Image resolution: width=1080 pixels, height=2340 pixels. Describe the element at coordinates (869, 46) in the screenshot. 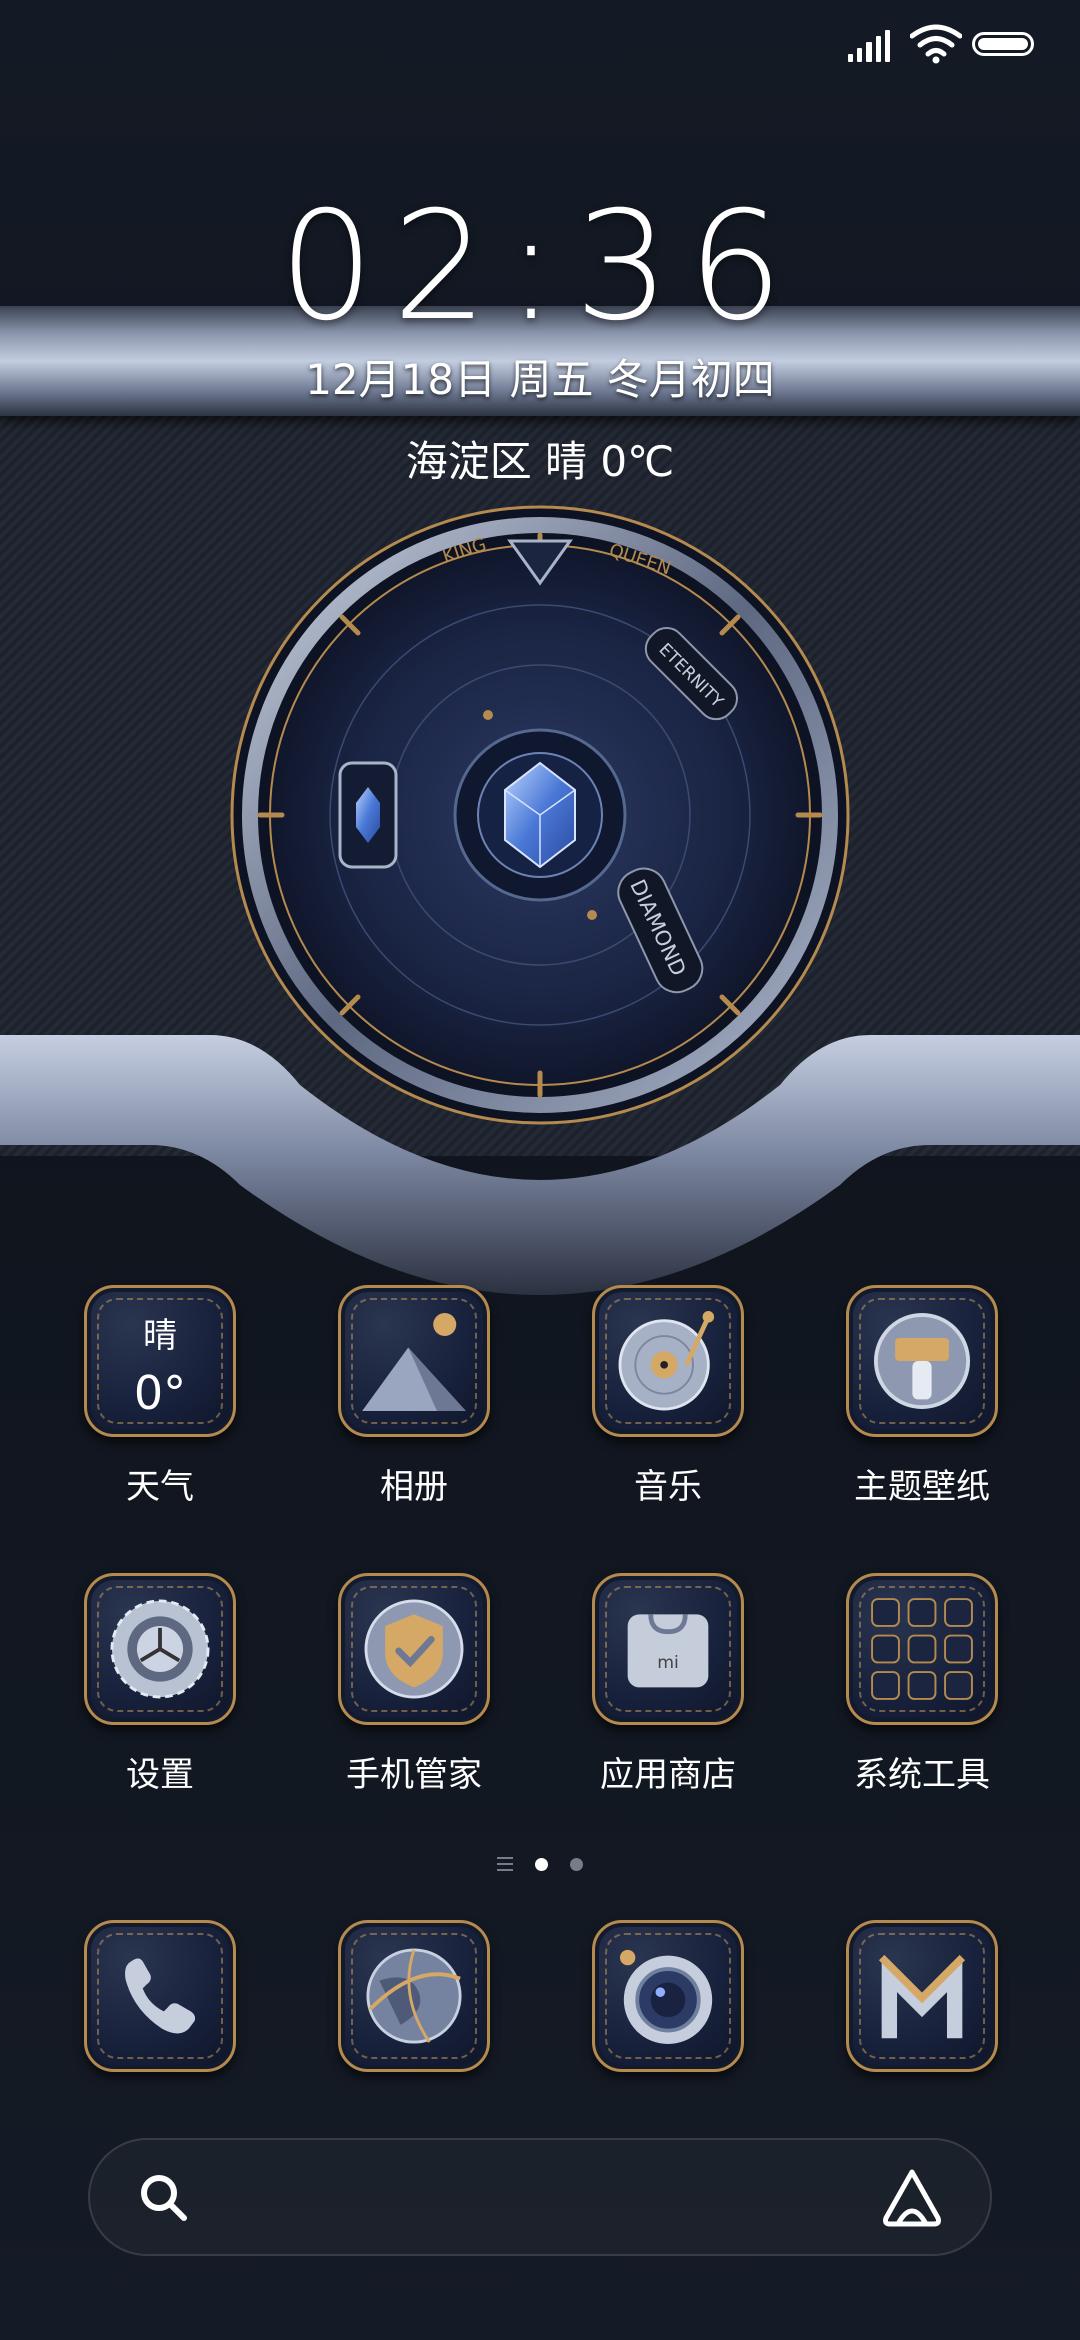

I see `cellular-signal-icon` at that location.